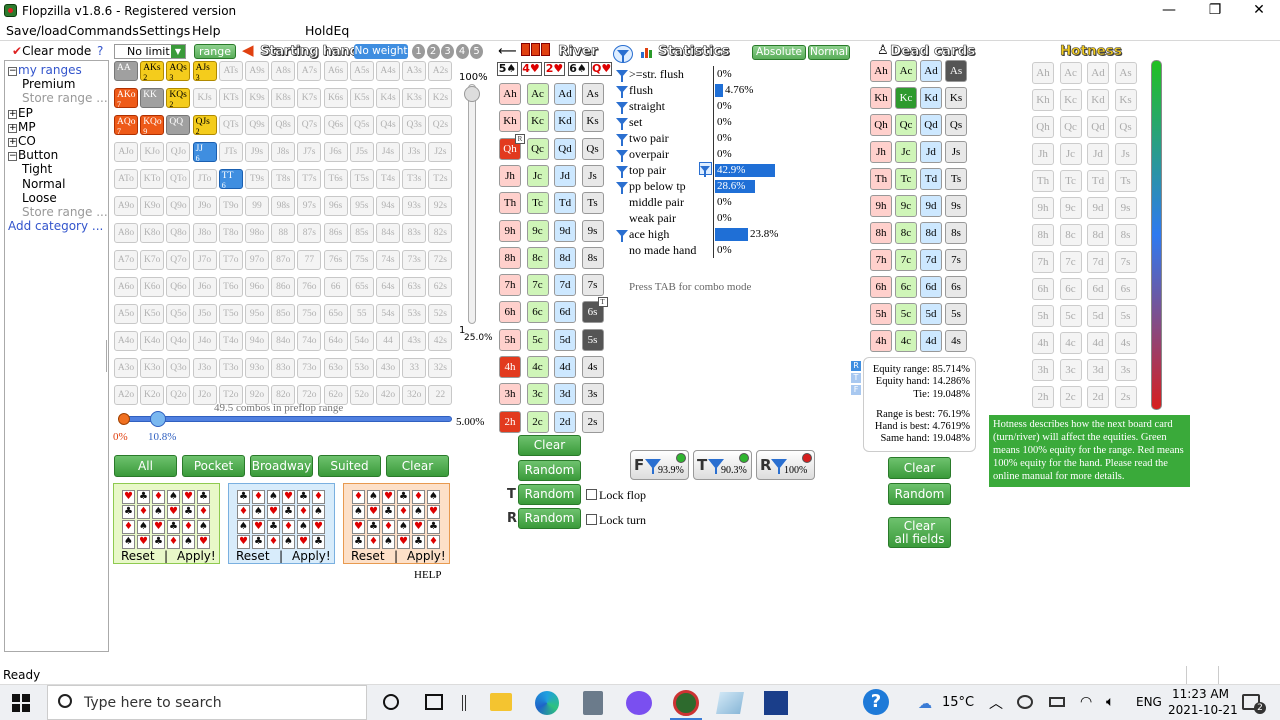 The image size is (1280, 720). I want to click on hand-cell-64s: 64s, so click(388, 287).